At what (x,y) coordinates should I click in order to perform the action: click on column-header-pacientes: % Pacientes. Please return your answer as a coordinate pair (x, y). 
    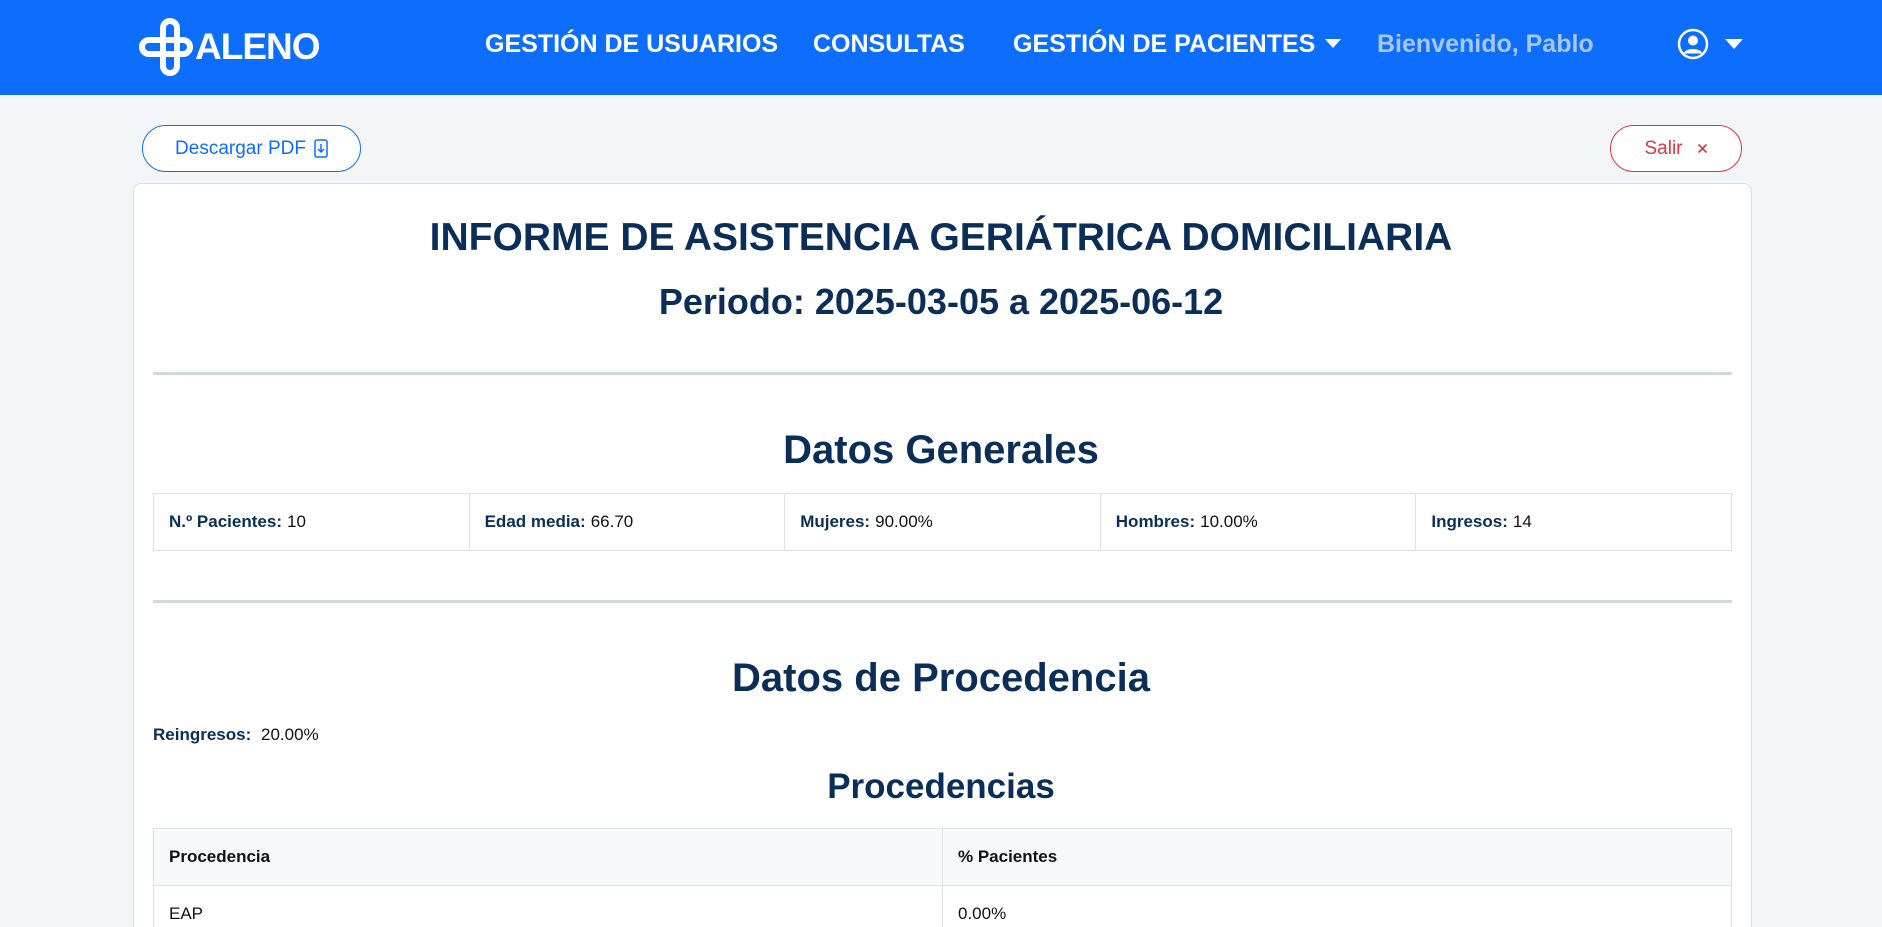
    Looking at the image, I should click on (1337, 857).